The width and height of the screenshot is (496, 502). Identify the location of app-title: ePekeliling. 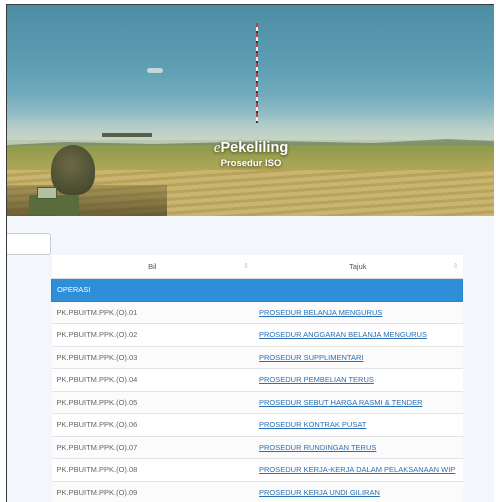
(250, 148).